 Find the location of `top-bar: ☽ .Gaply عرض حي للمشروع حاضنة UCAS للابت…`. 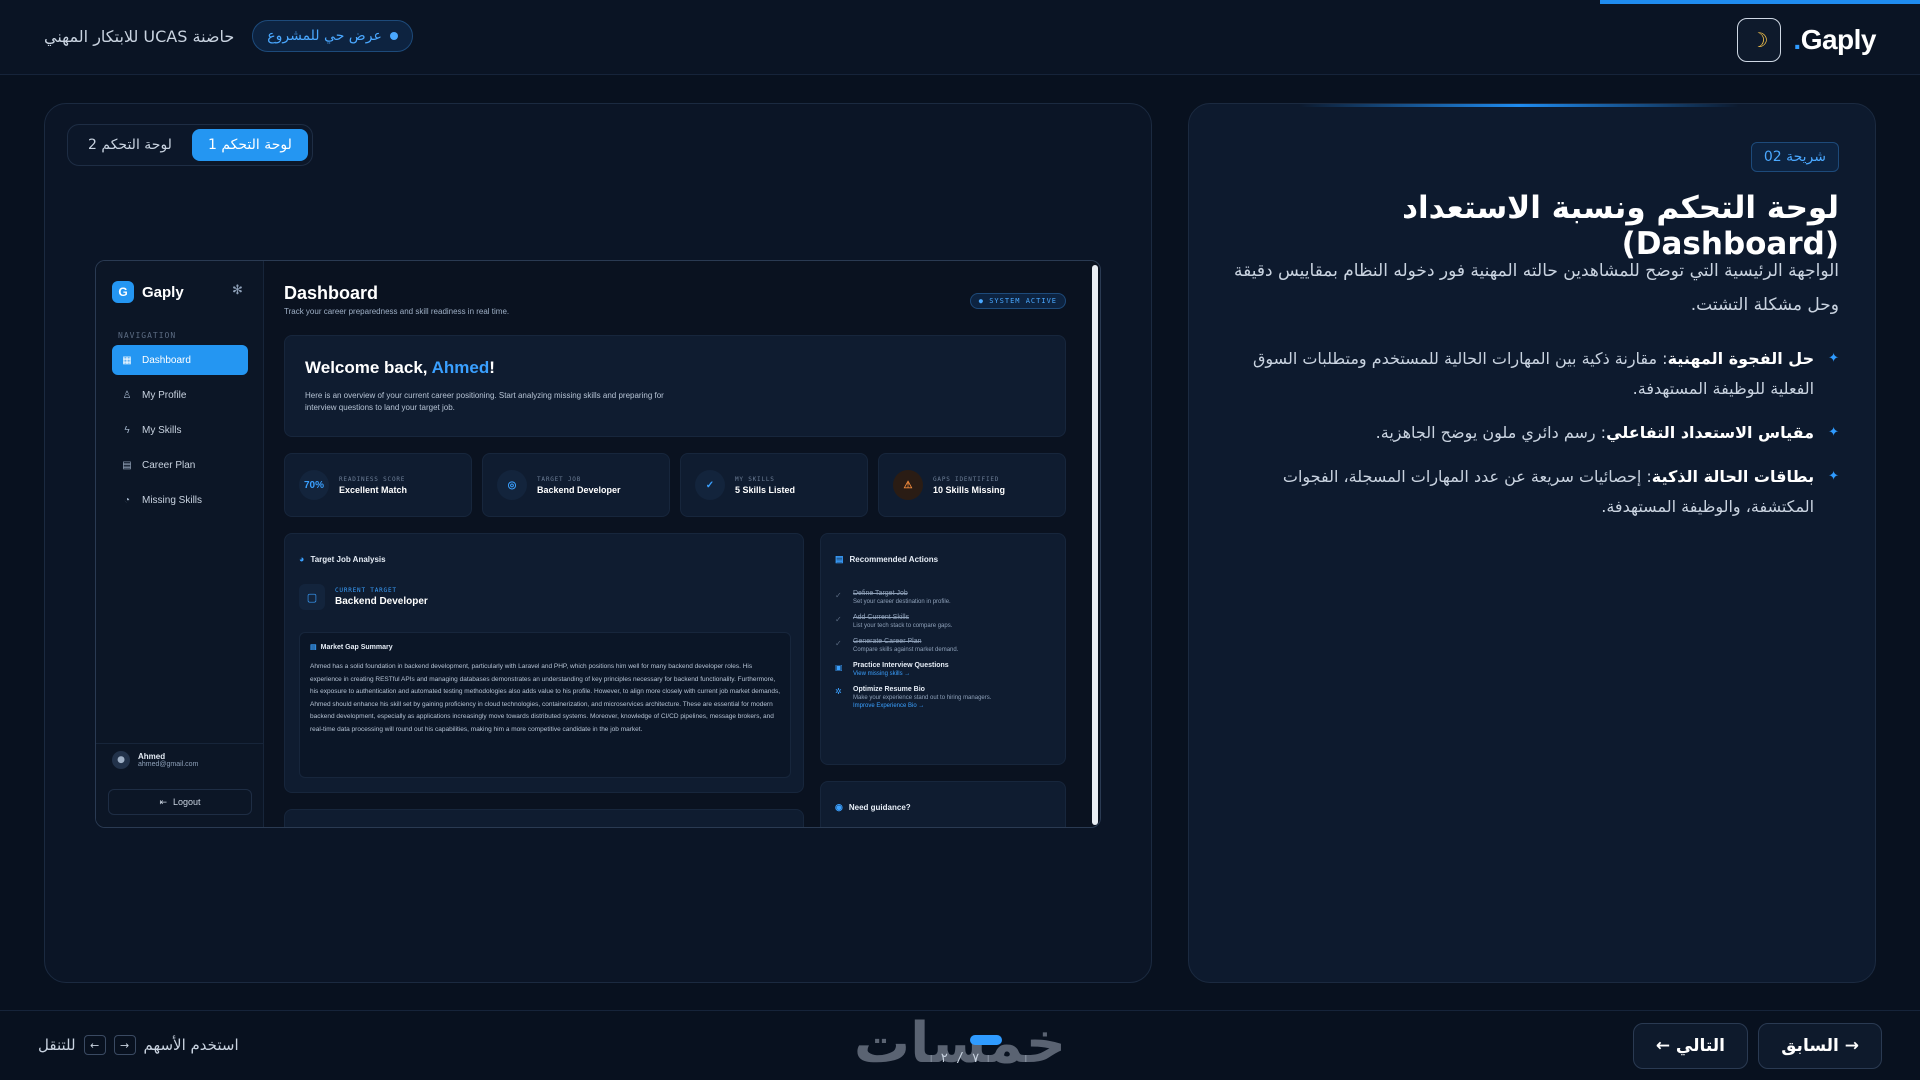

top-bar: ☽ .Gaply عرض حي للمشروع حاضنة UCAS للابت… is located at coordinates (960, 37).